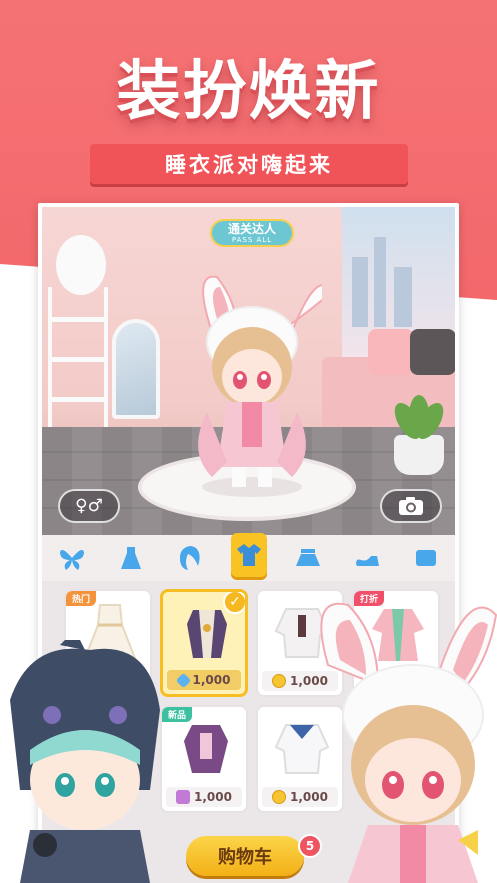 Image resolution: width=497 pixels, height=883 pixels. Describe the element at coordinates (234, 603) in the screenshot. I see `check-icon: ✓` at that location.